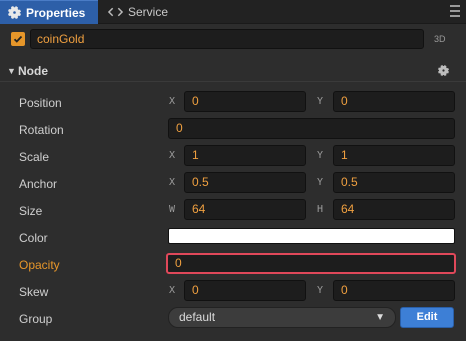  What do you see at coordinates (172, 209) in the screenshot?
I see `size-w-axis-label: W` at bounding box center [172, 209].